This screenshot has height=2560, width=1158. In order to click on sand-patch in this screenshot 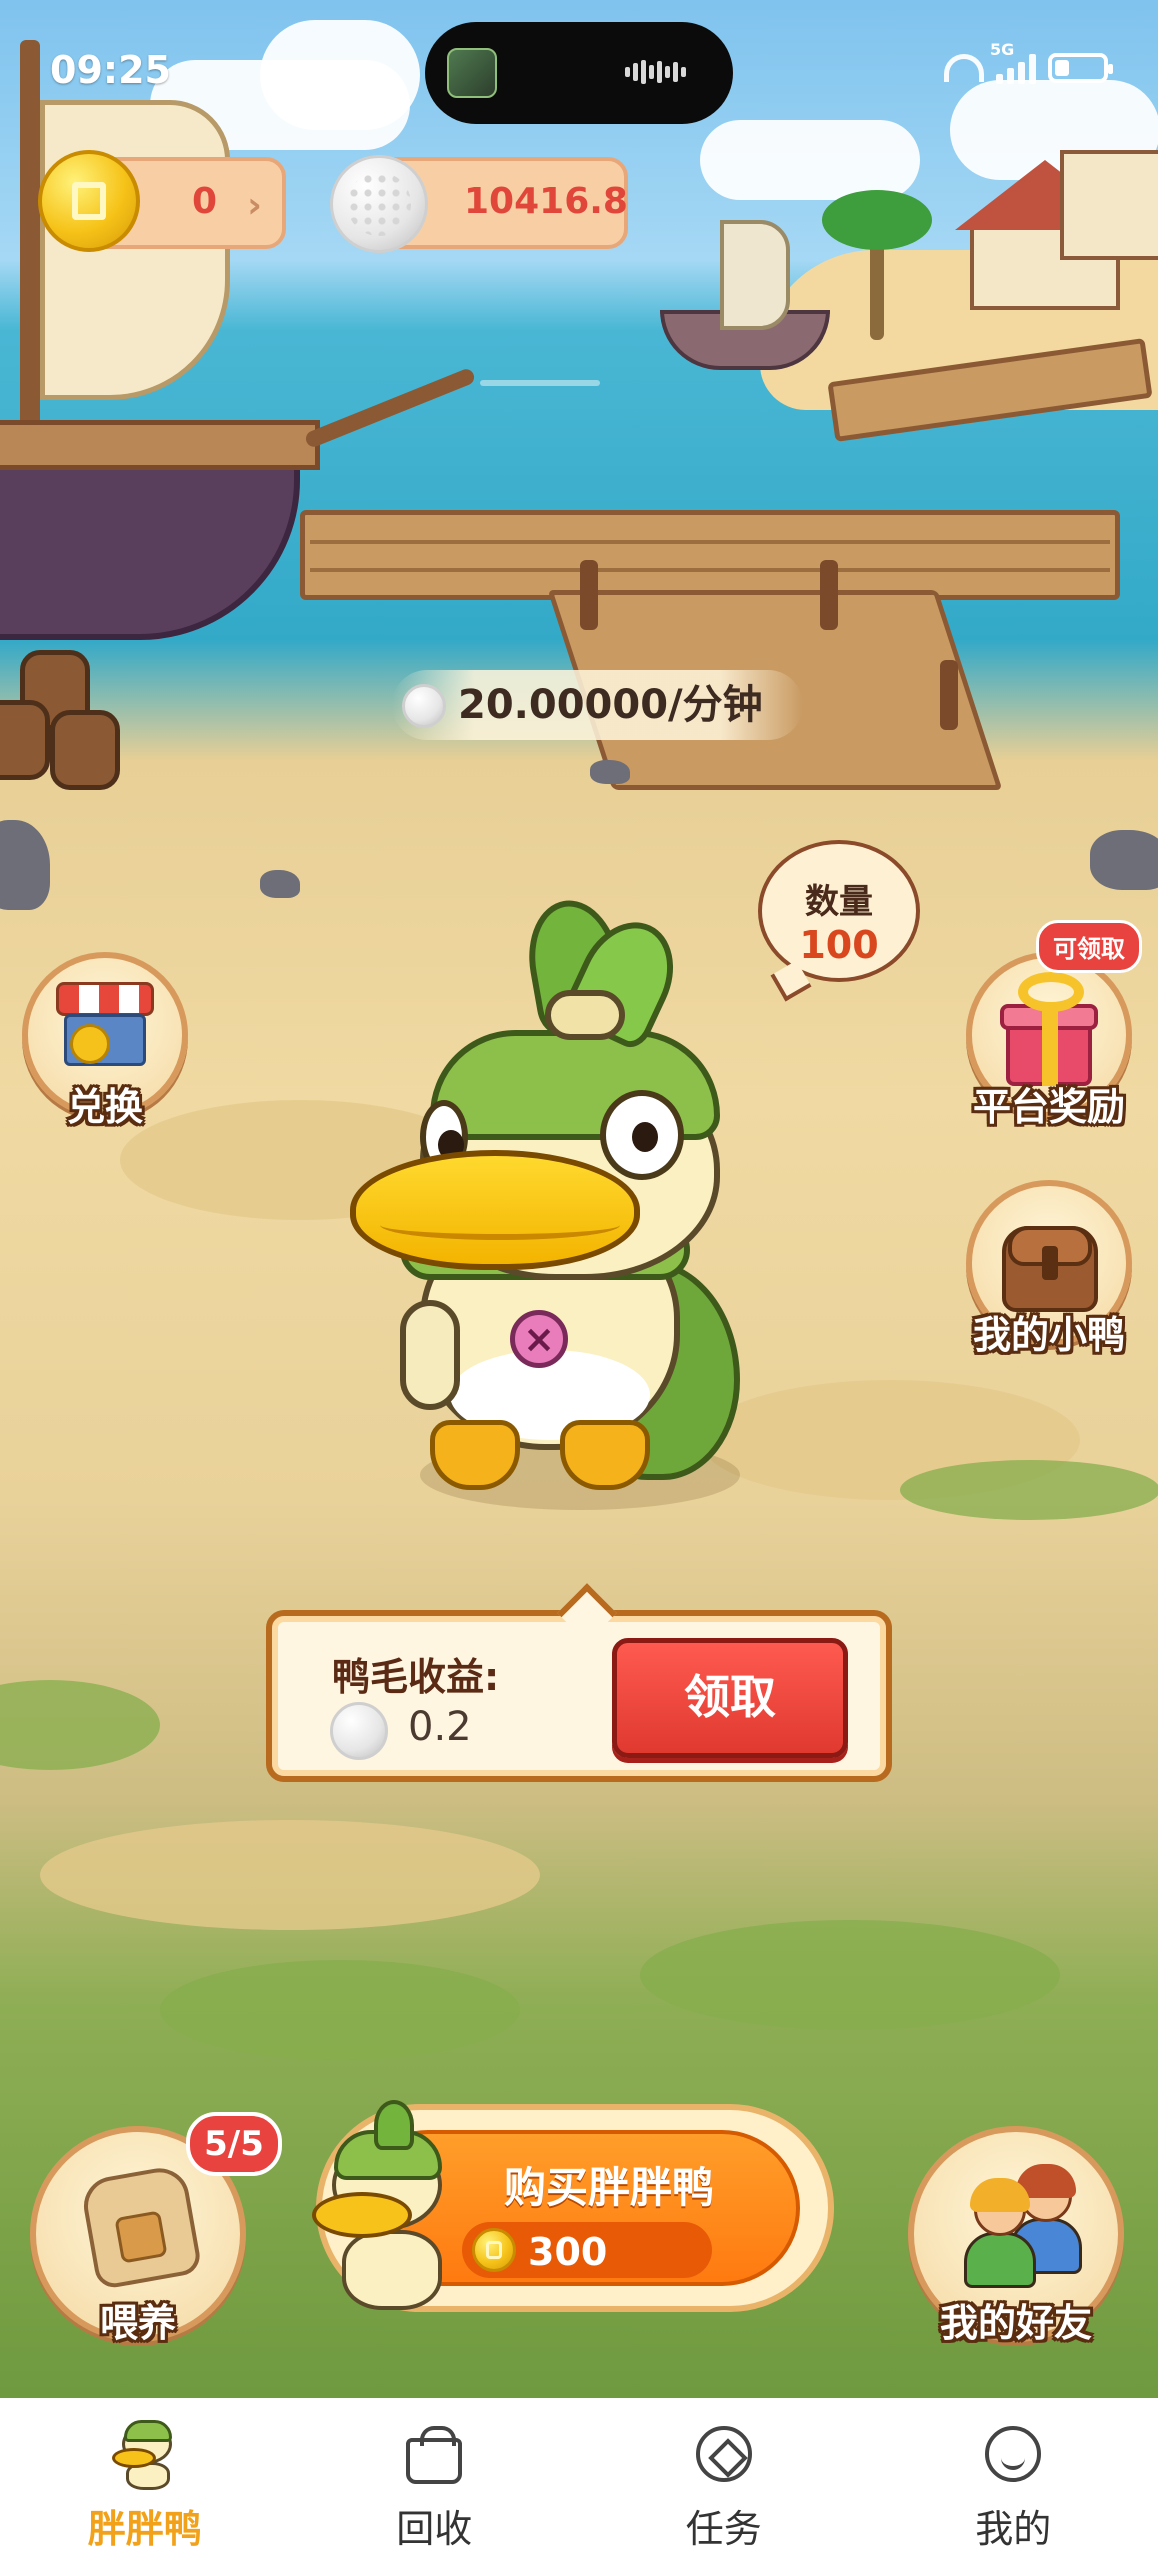, I will do `click(290, 1875)`.